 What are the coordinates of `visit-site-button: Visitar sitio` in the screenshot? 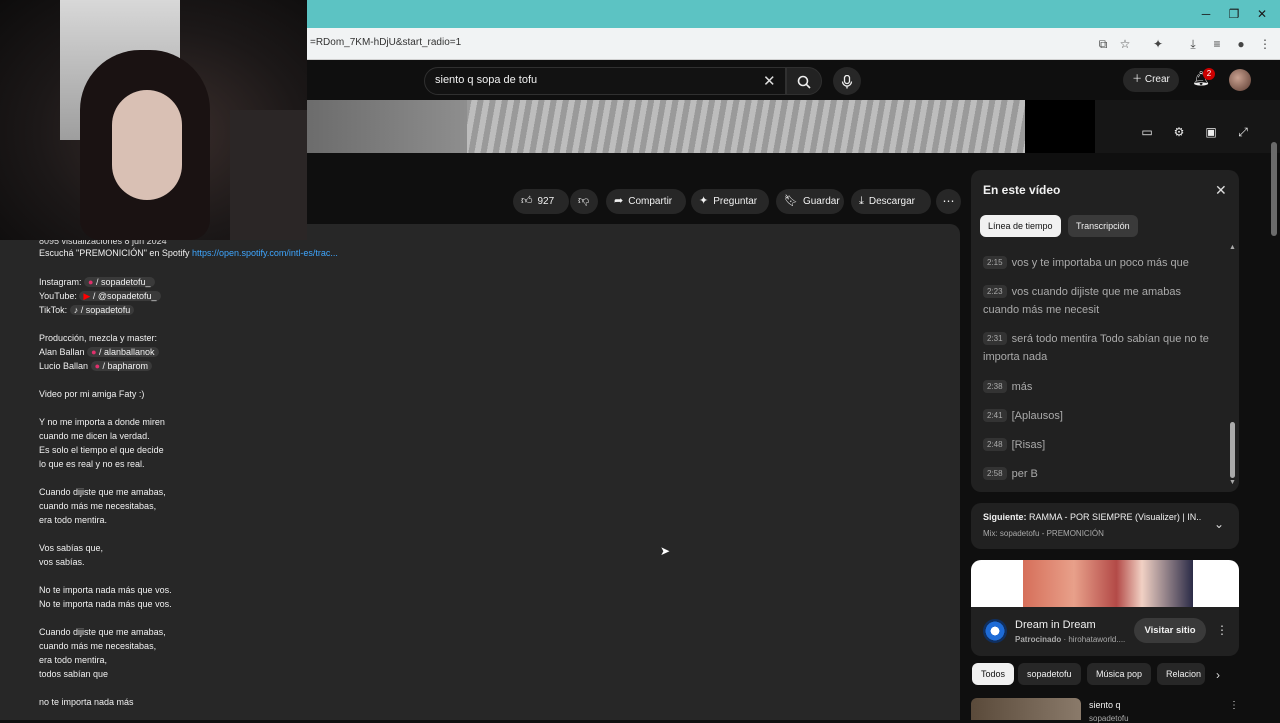 It's located at (1170, 630).